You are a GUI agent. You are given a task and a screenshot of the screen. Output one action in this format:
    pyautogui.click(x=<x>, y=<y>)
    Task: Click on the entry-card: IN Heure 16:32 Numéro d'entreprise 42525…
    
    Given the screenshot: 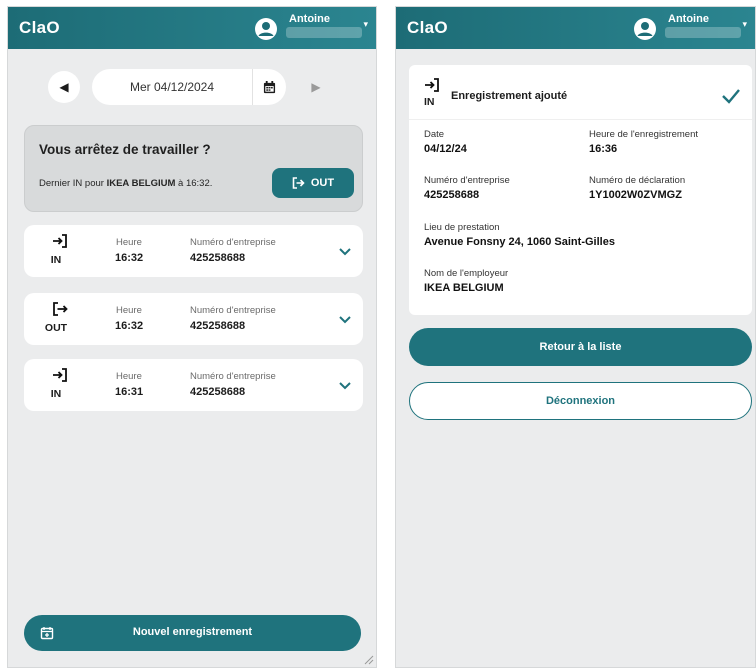 What is the action you would take?
    pyautogui.click(x=193, y=251)
    